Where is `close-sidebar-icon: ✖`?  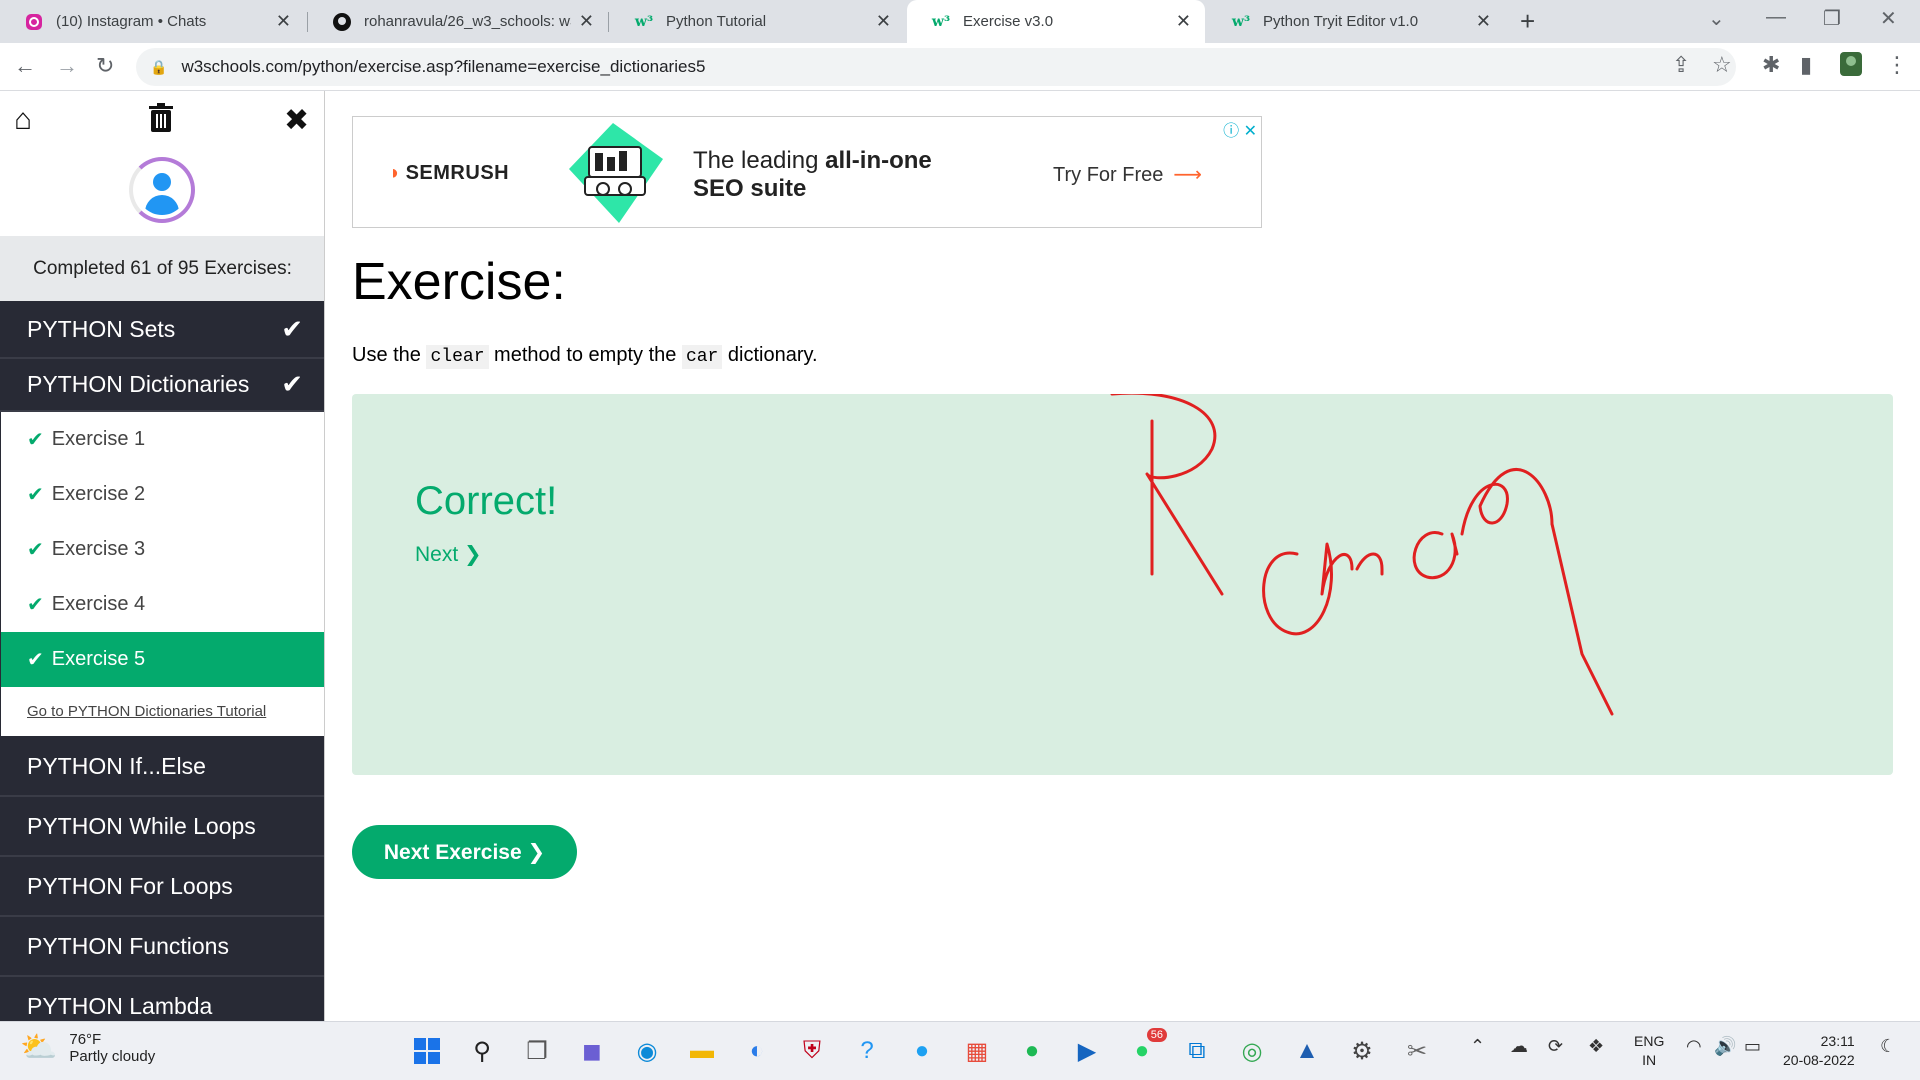 close-sidebar-icon: ✖ is located at coordinates (296, 120).